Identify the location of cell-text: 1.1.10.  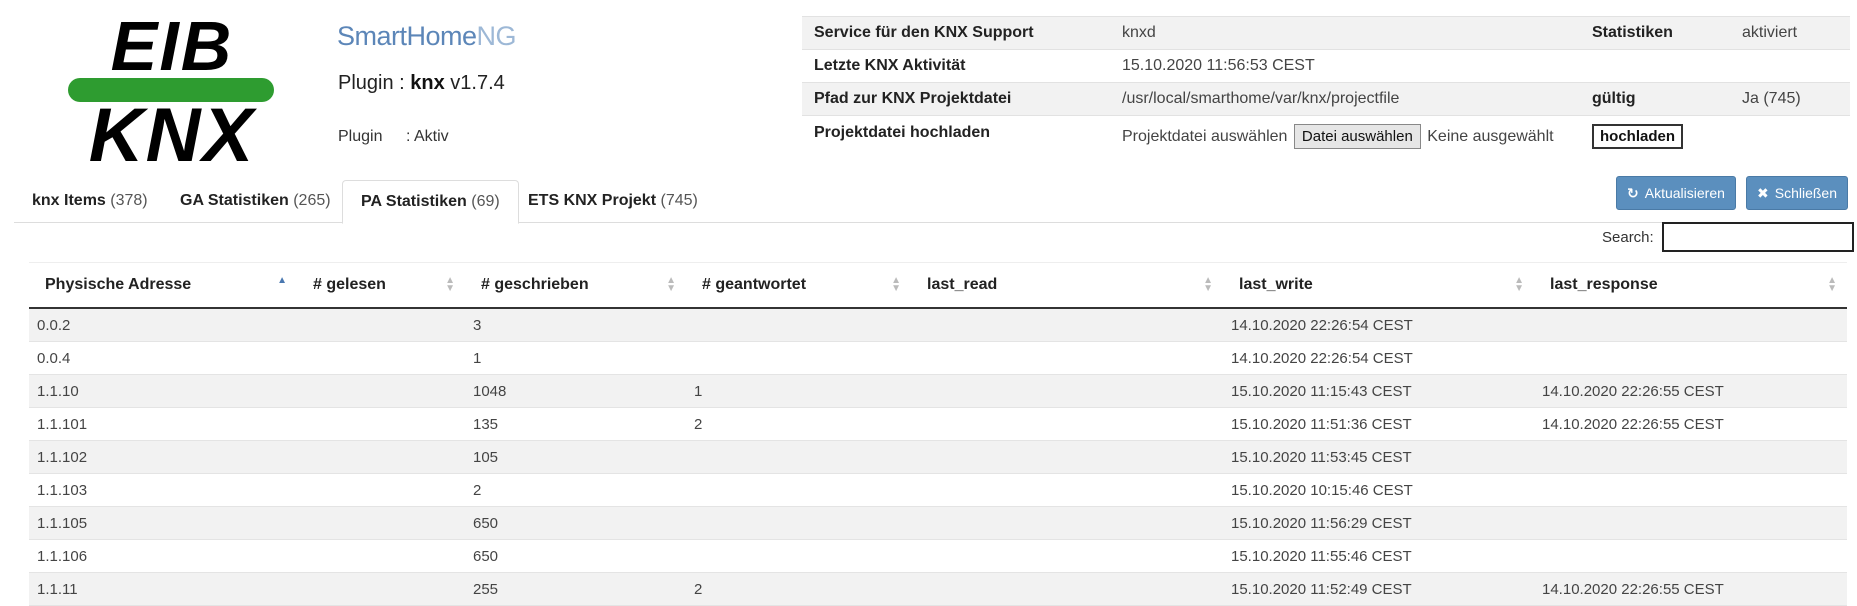
(58, 391).